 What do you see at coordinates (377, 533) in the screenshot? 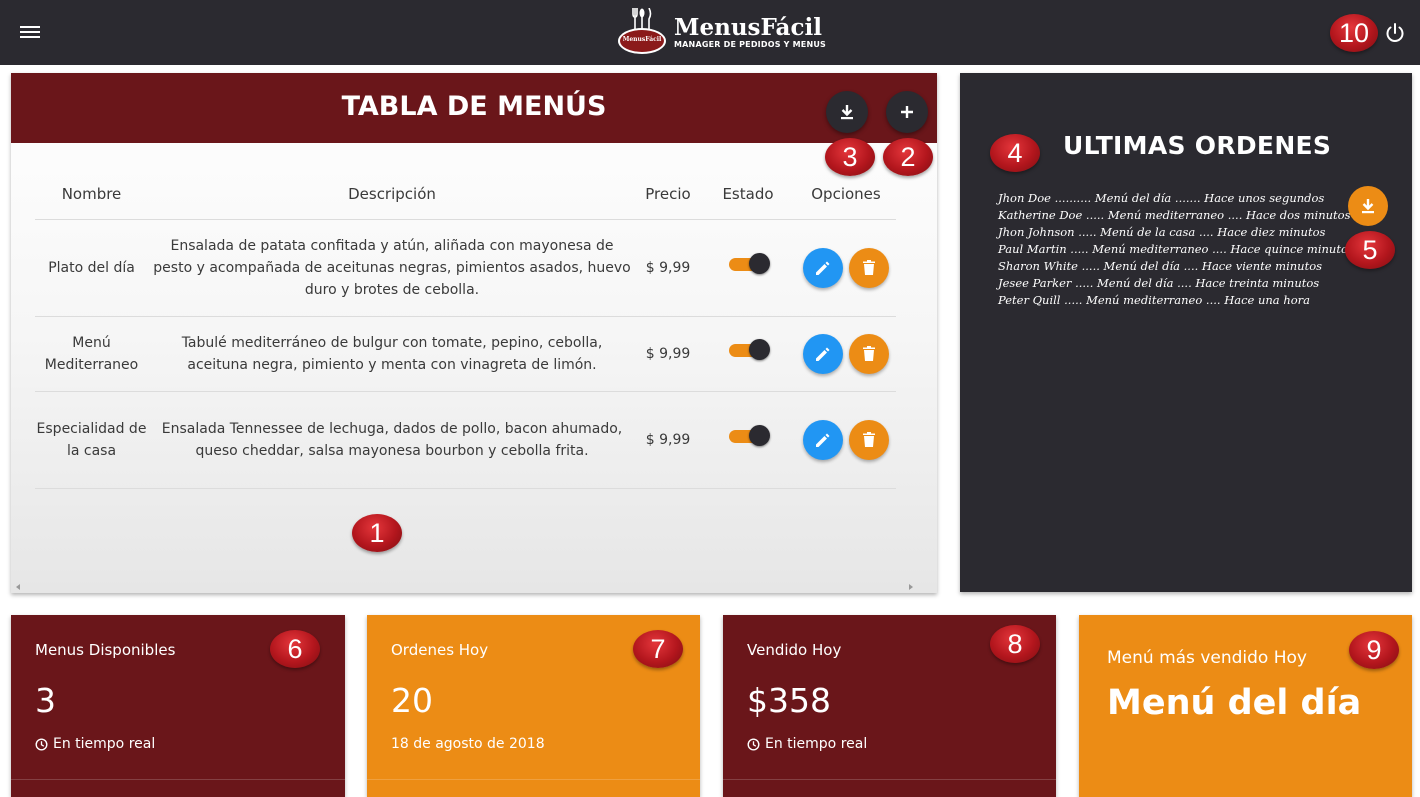
I see `marker-1: 1` at bounding box center [377, 533].